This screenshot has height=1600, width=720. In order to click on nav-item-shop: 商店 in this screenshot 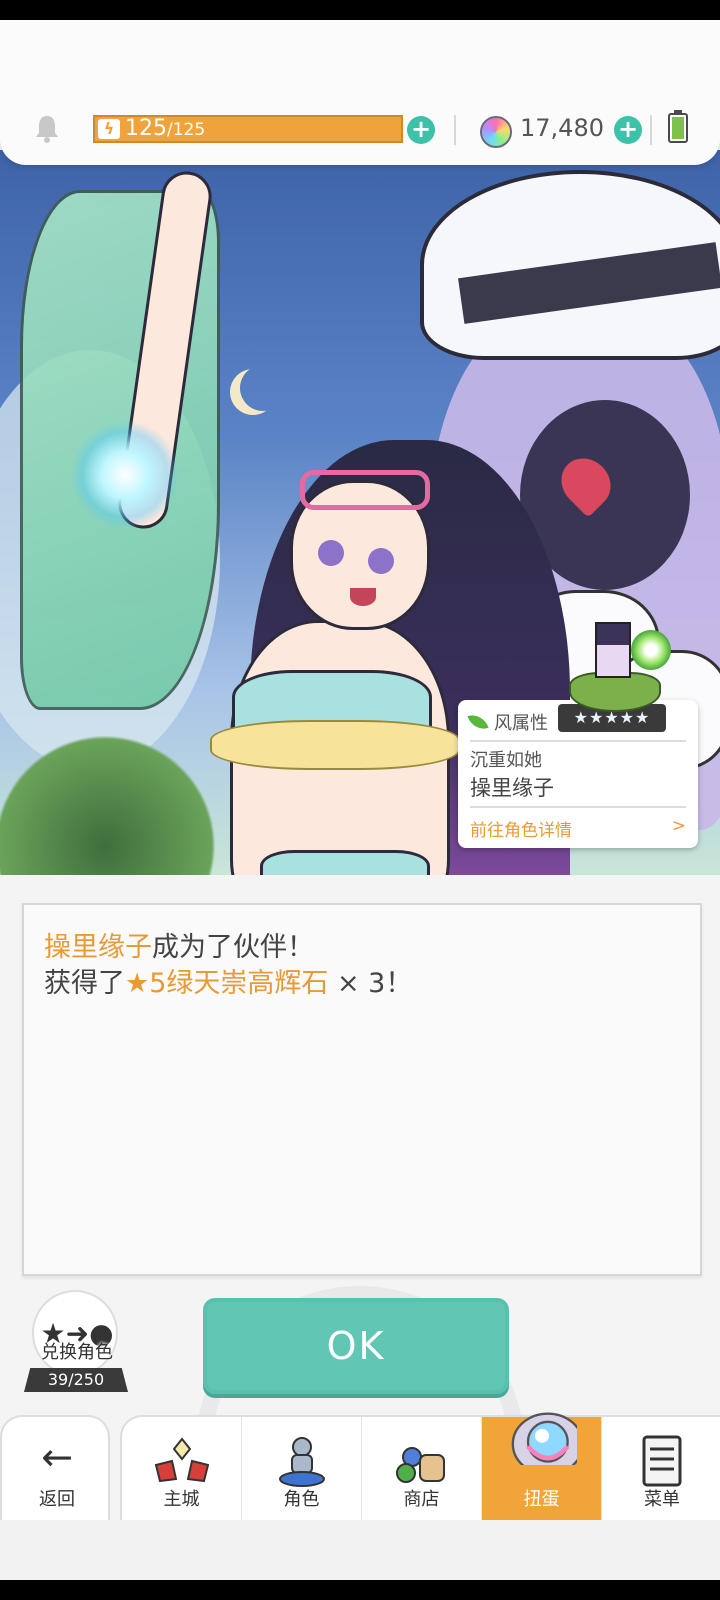, I will do `click(422, 1468)`.